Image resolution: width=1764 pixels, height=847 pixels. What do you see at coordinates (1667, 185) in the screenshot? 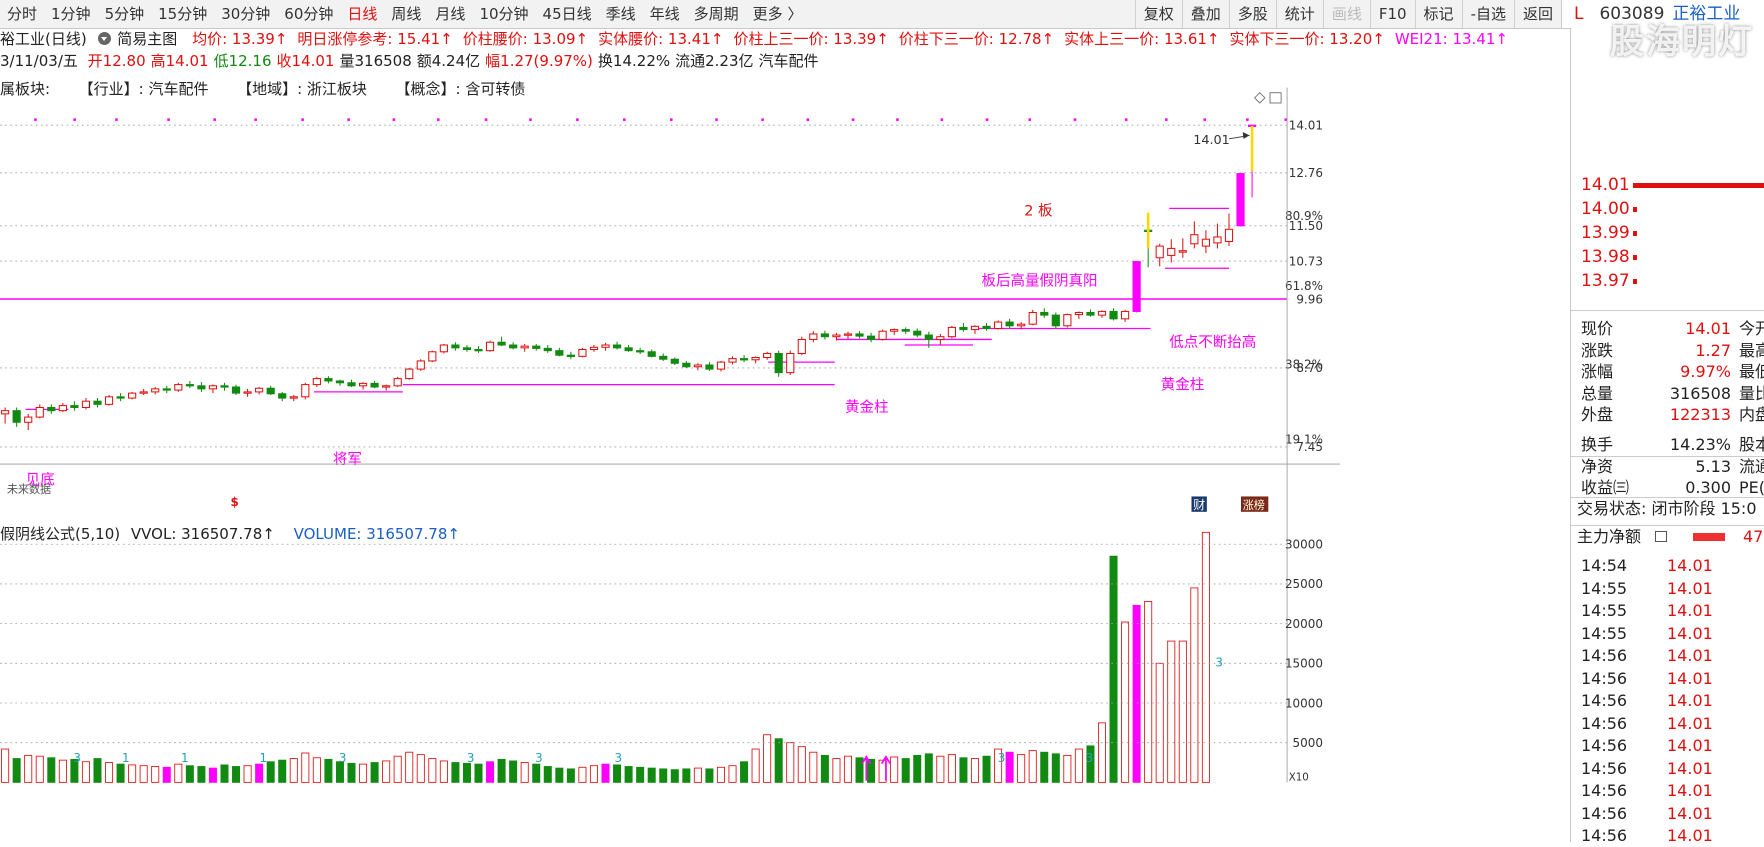
I see `ask-row: 14.01` at bounding box center [1667, 185].